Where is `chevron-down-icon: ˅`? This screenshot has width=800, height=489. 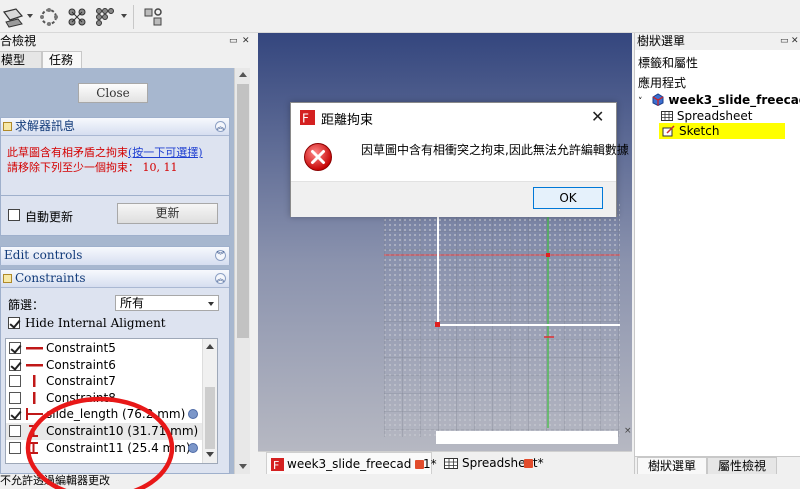
chevron-down-icon: ˅ is located at coordinates (642, 102).